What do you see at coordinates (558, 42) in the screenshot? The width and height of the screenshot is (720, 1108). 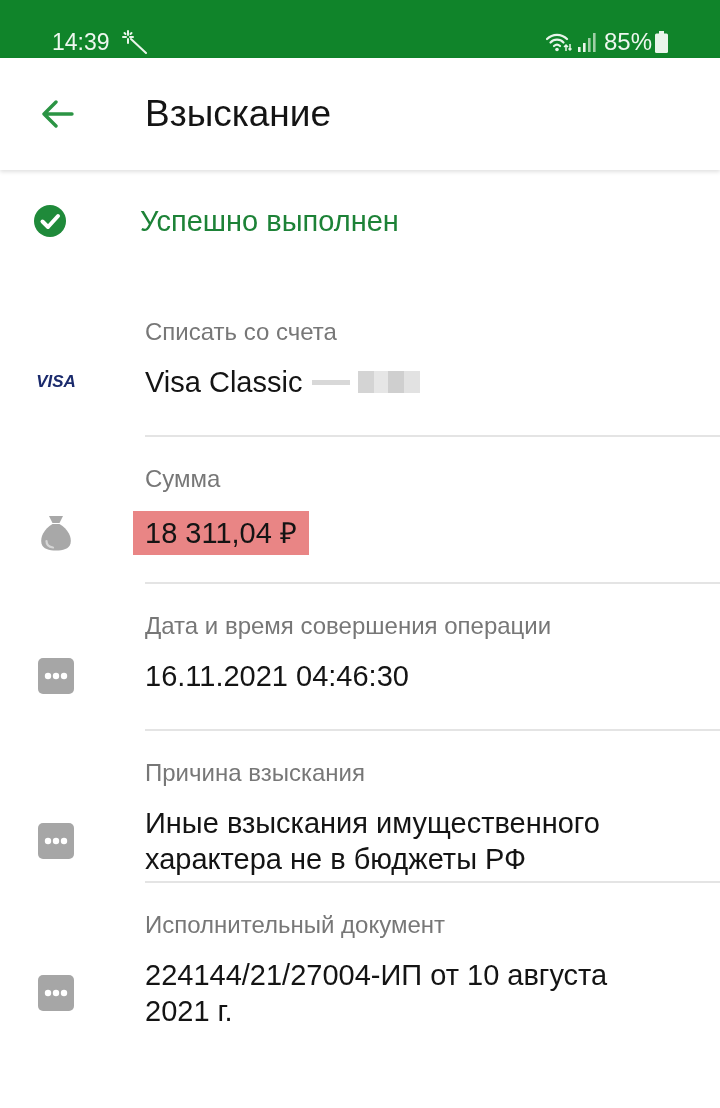 I see `wifi-icon` at bounding box center [558, 42].